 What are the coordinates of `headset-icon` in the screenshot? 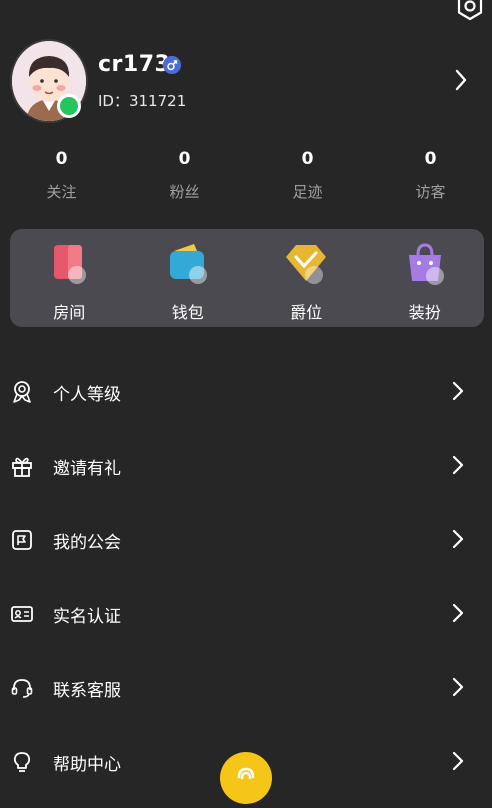 It's located at (22, 688).